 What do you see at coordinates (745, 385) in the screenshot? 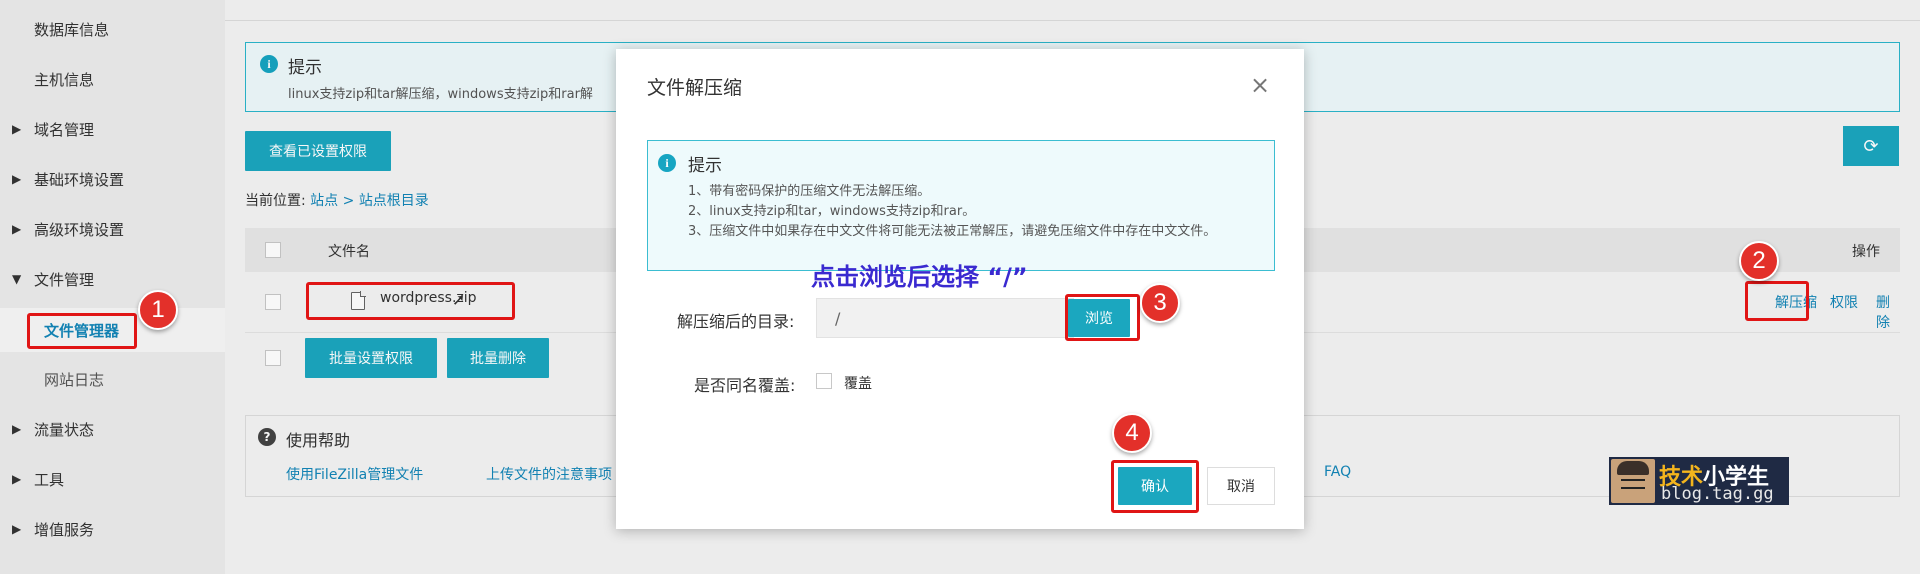
I see `overwrite-label: 是否同名覆盖:` at bounding box center [745, 385].